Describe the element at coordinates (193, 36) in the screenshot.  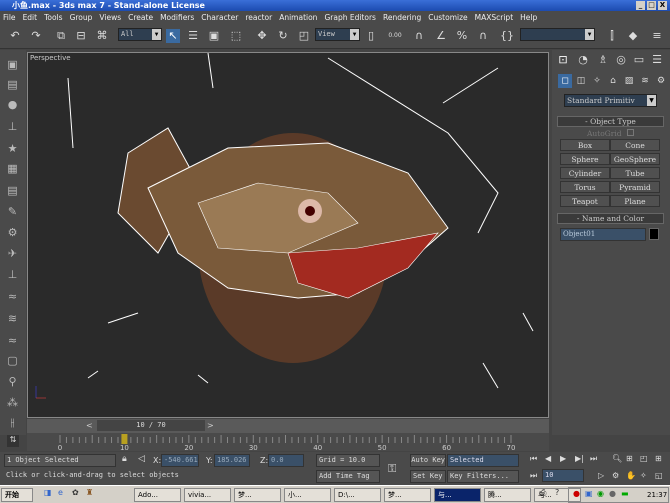
I see `select-by-name-icon: ☰` at that location.